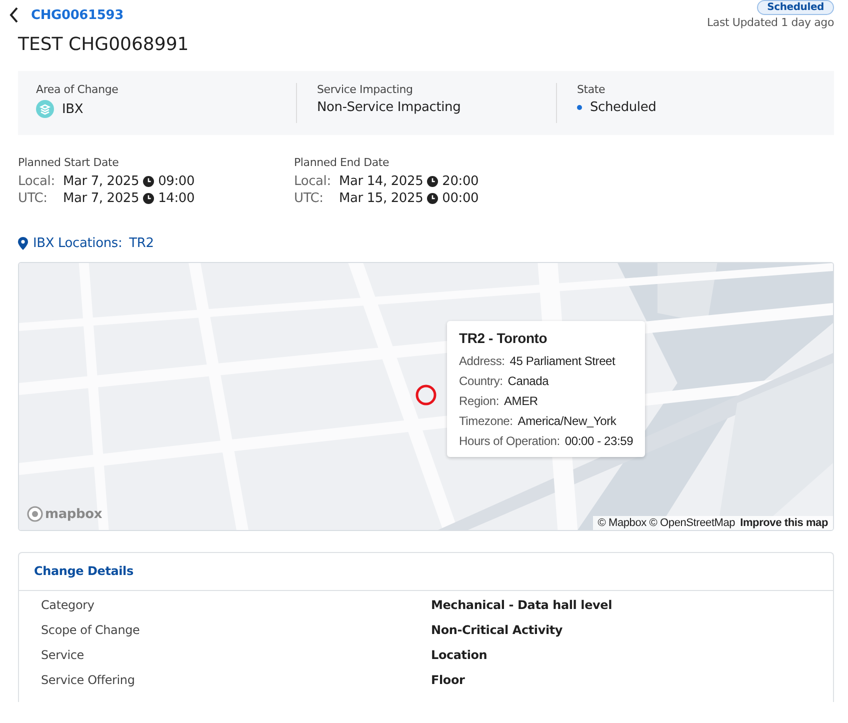  Describe the element at coordinates (365, 89) in the screenshot. I see `field-label: Service Impacting` at that location.